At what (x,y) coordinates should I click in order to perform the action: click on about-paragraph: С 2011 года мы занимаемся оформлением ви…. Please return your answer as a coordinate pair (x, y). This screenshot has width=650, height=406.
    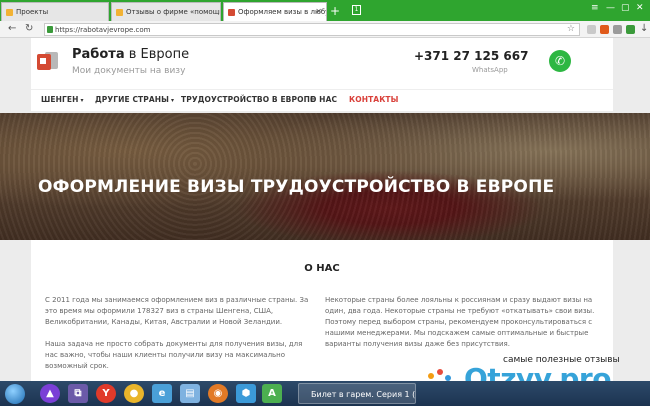
    Looking at the image, I should click on (177, 311).